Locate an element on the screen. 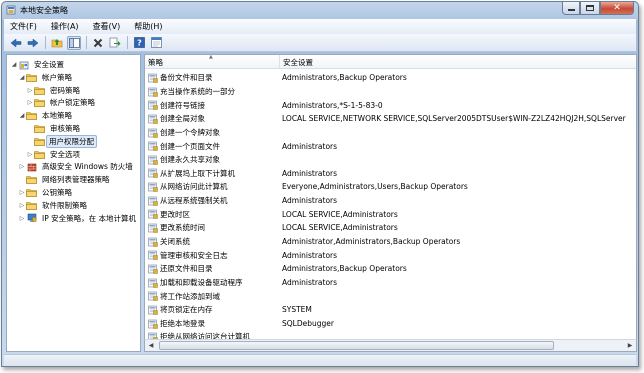  tree-item: ◢ 帐户策略 is located at coordinates (47, 77).